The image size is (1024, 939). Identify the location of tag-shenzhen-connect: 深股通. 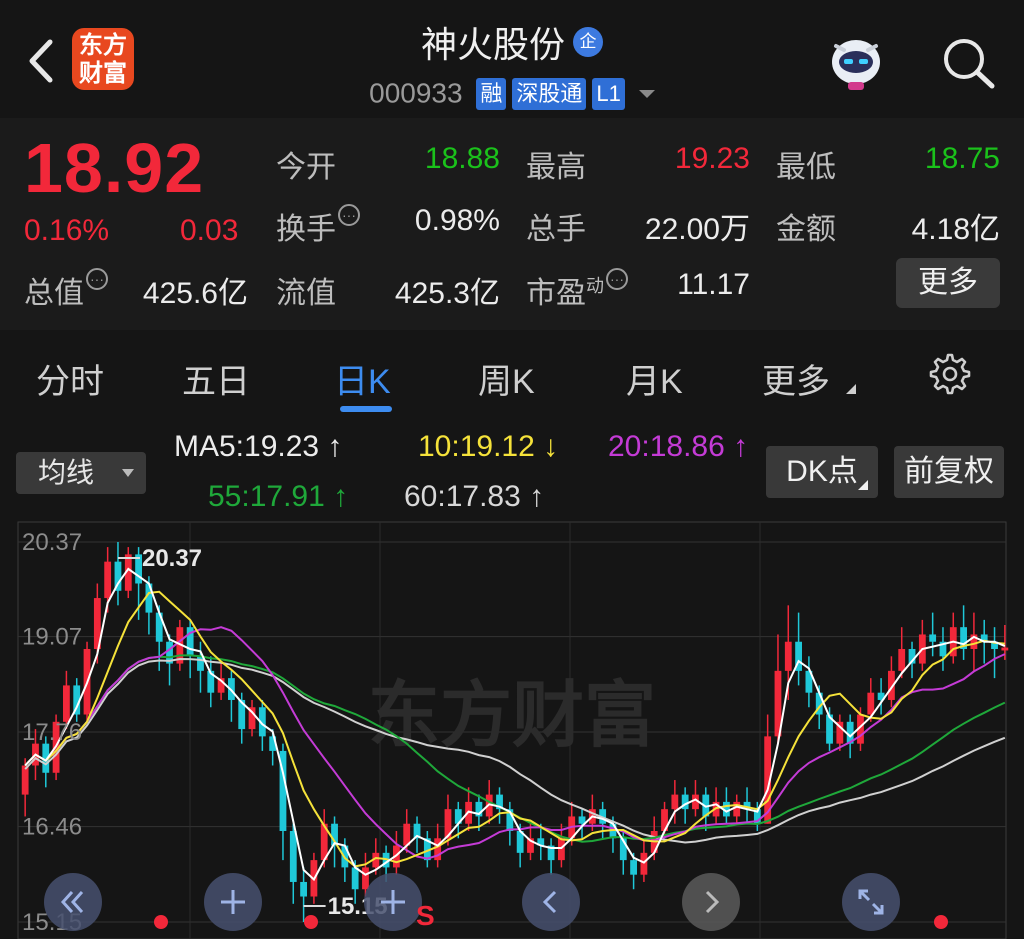
(549, 93).